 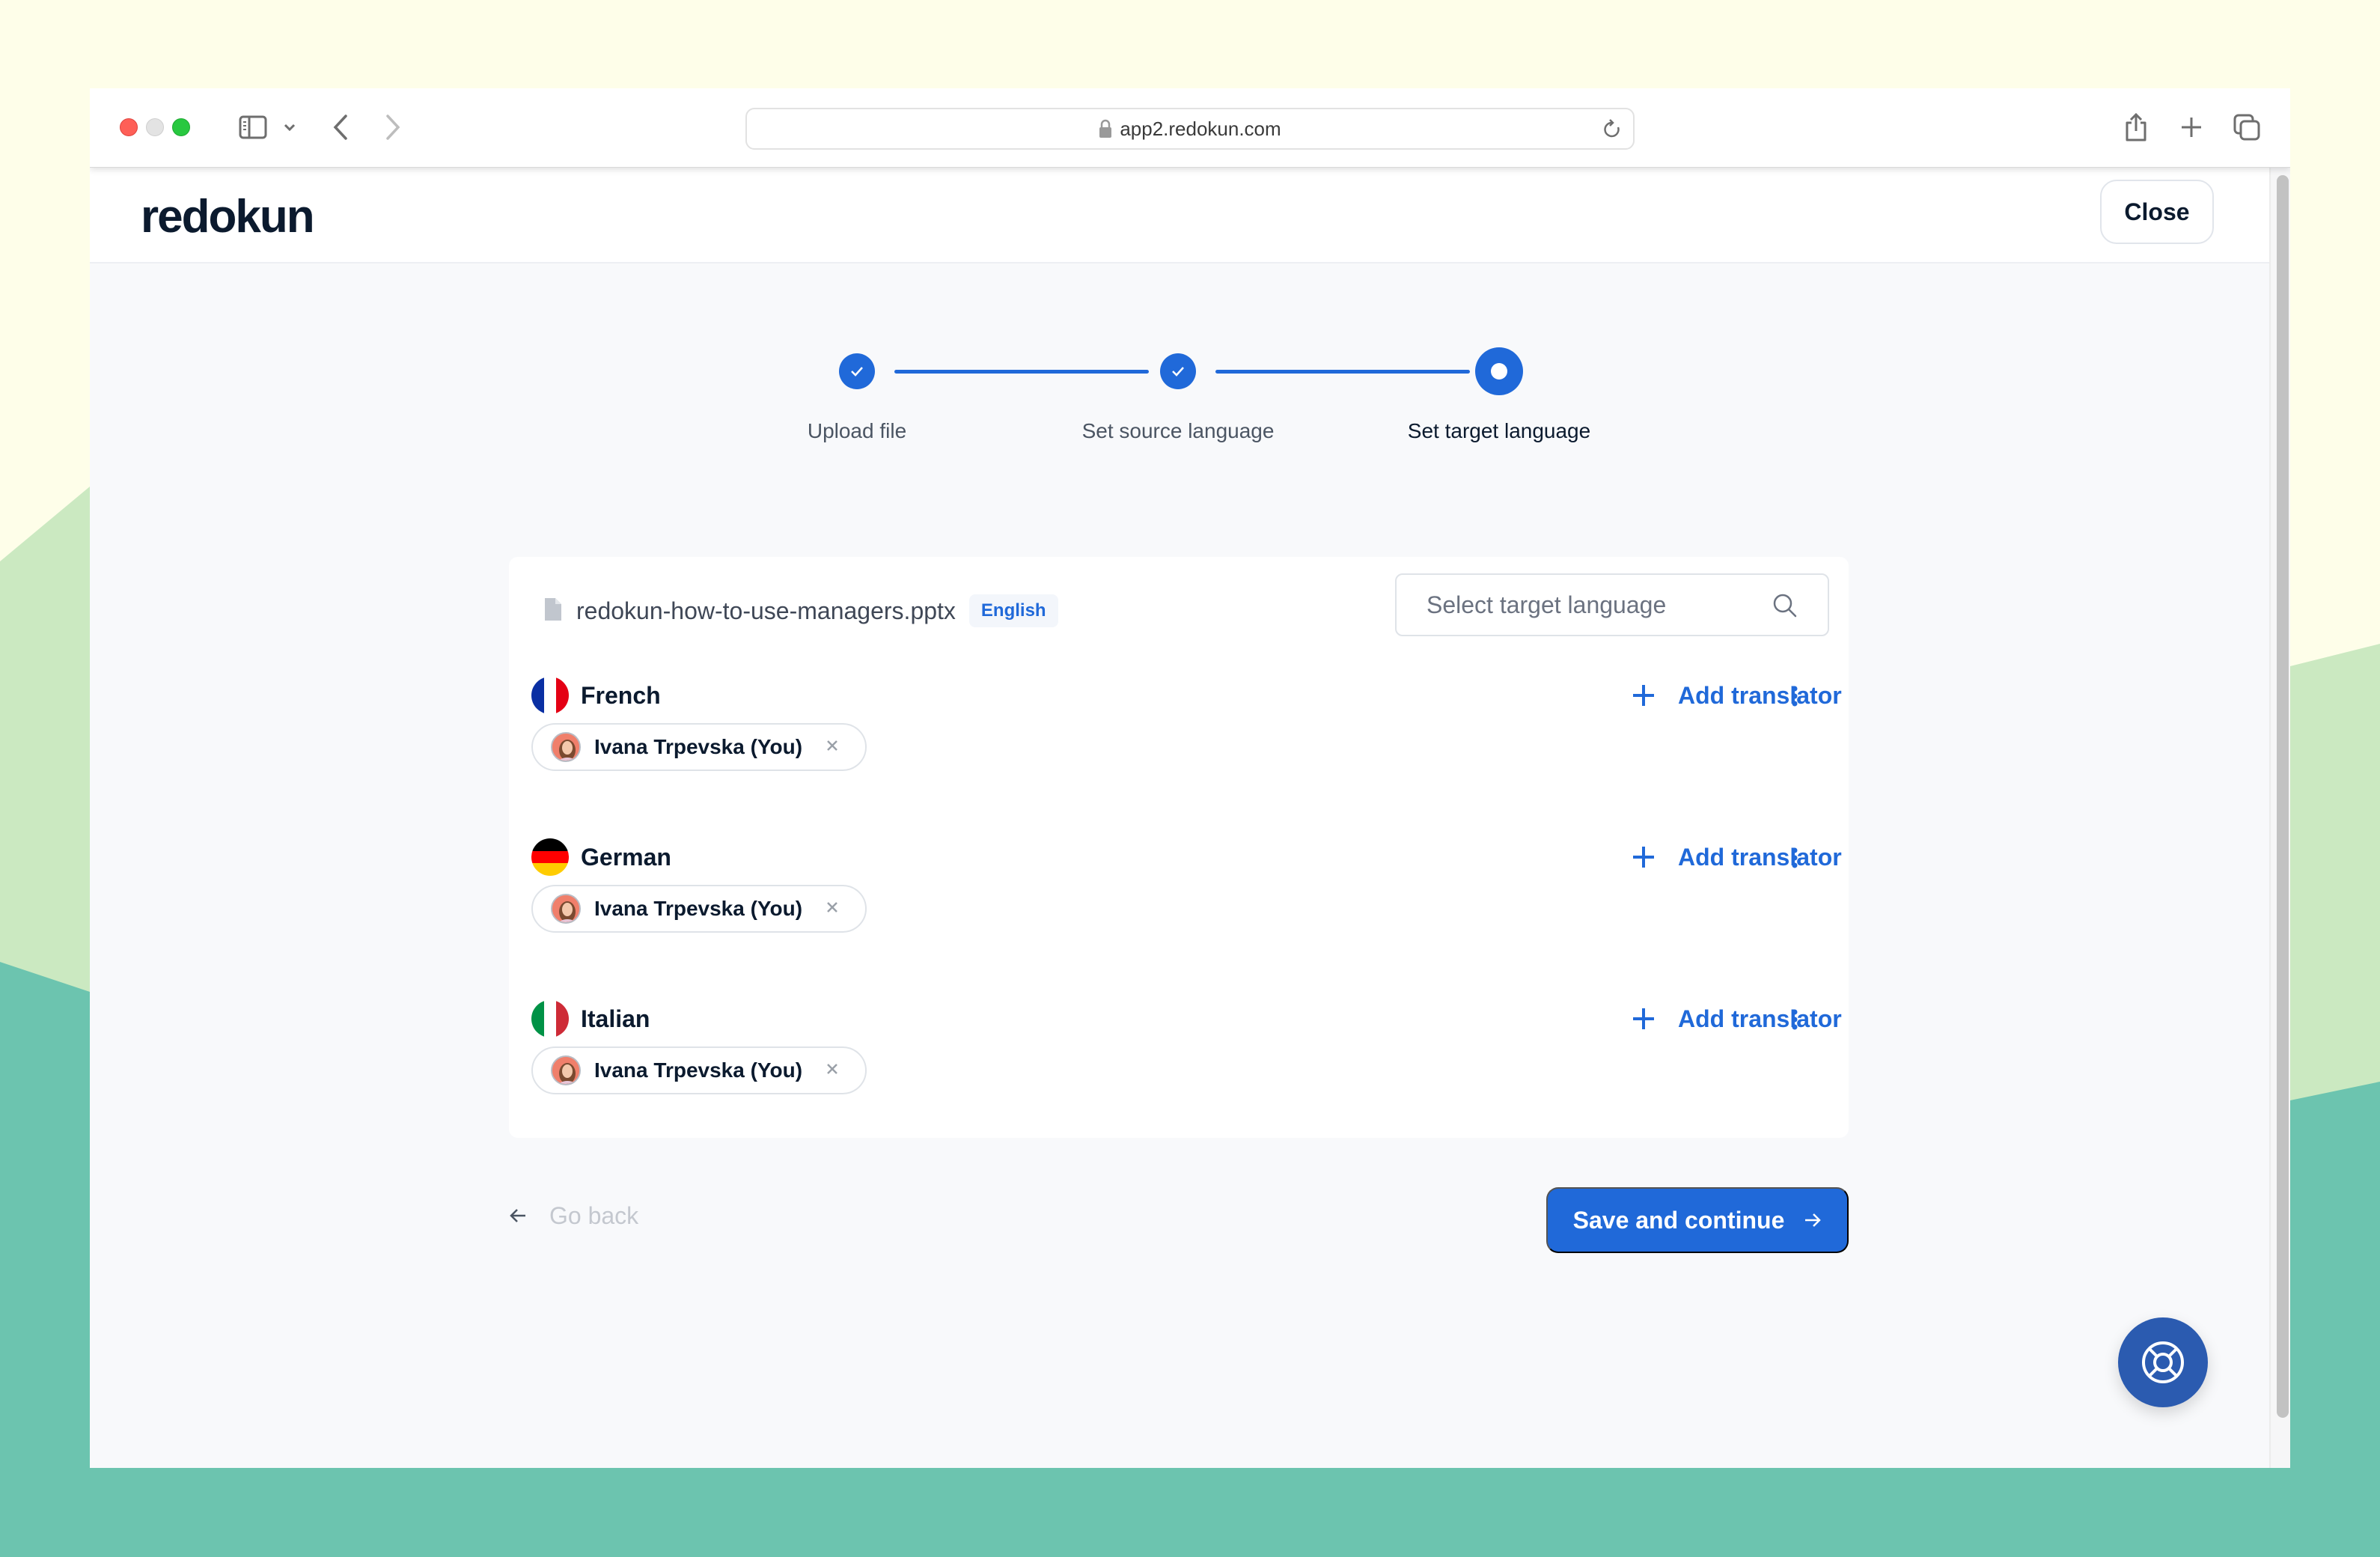 I want to click on help-button, so click(x=2163, y=1362).